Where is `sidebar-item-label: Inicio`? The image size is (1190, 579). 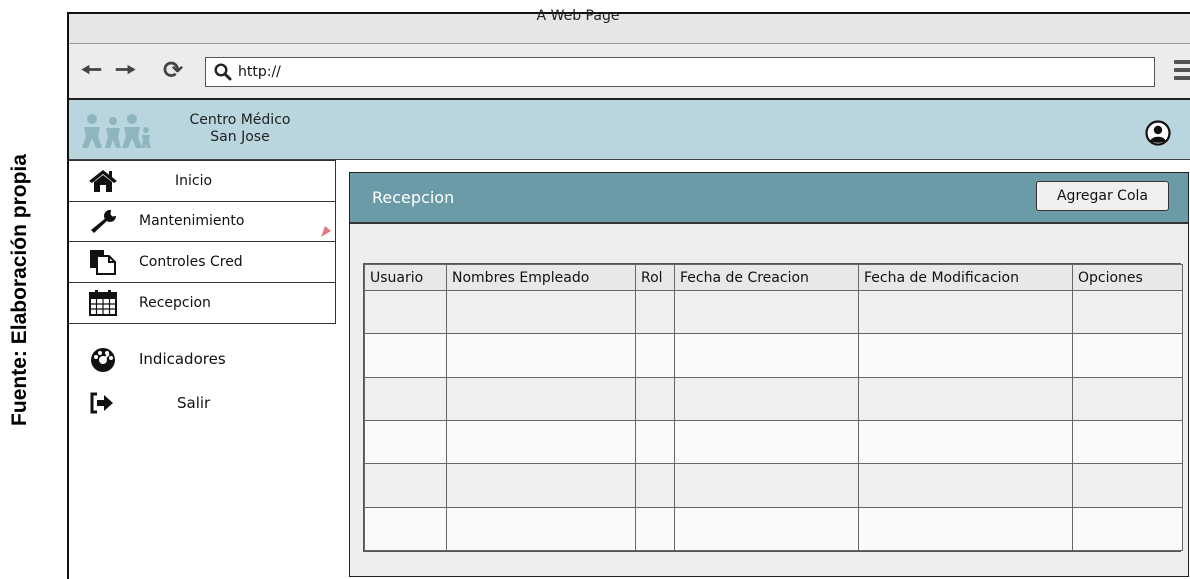
sidebar-item-label: Inicio is located at coordinates (194, 180).